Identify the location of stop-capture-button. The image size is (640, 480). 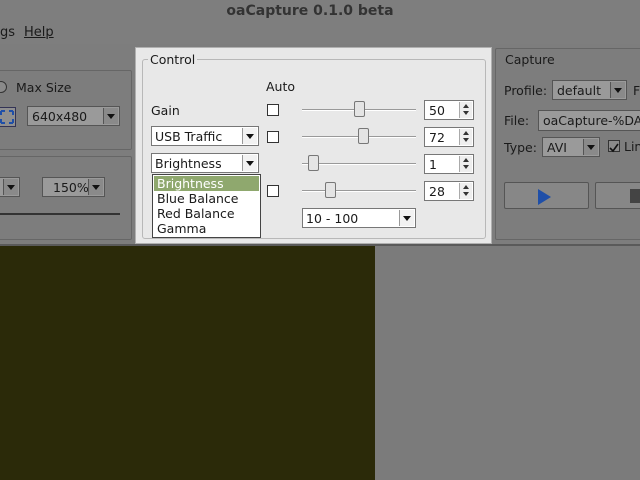
(617, 195).